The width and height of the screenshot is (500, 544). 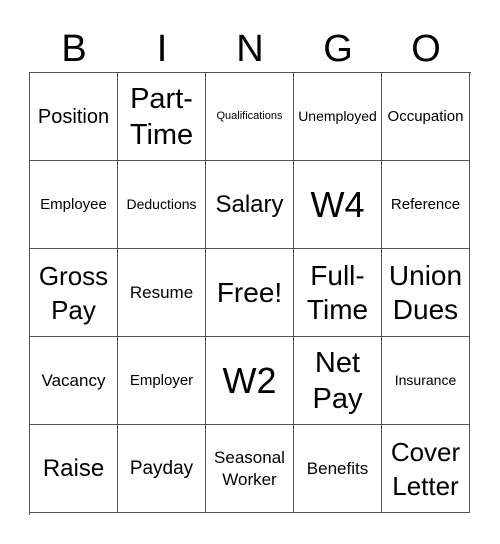 What do you see at coordinates (426, 205) in the screenshot?
I see `bingo-cell: Reference` at bounding box center [426, 205].